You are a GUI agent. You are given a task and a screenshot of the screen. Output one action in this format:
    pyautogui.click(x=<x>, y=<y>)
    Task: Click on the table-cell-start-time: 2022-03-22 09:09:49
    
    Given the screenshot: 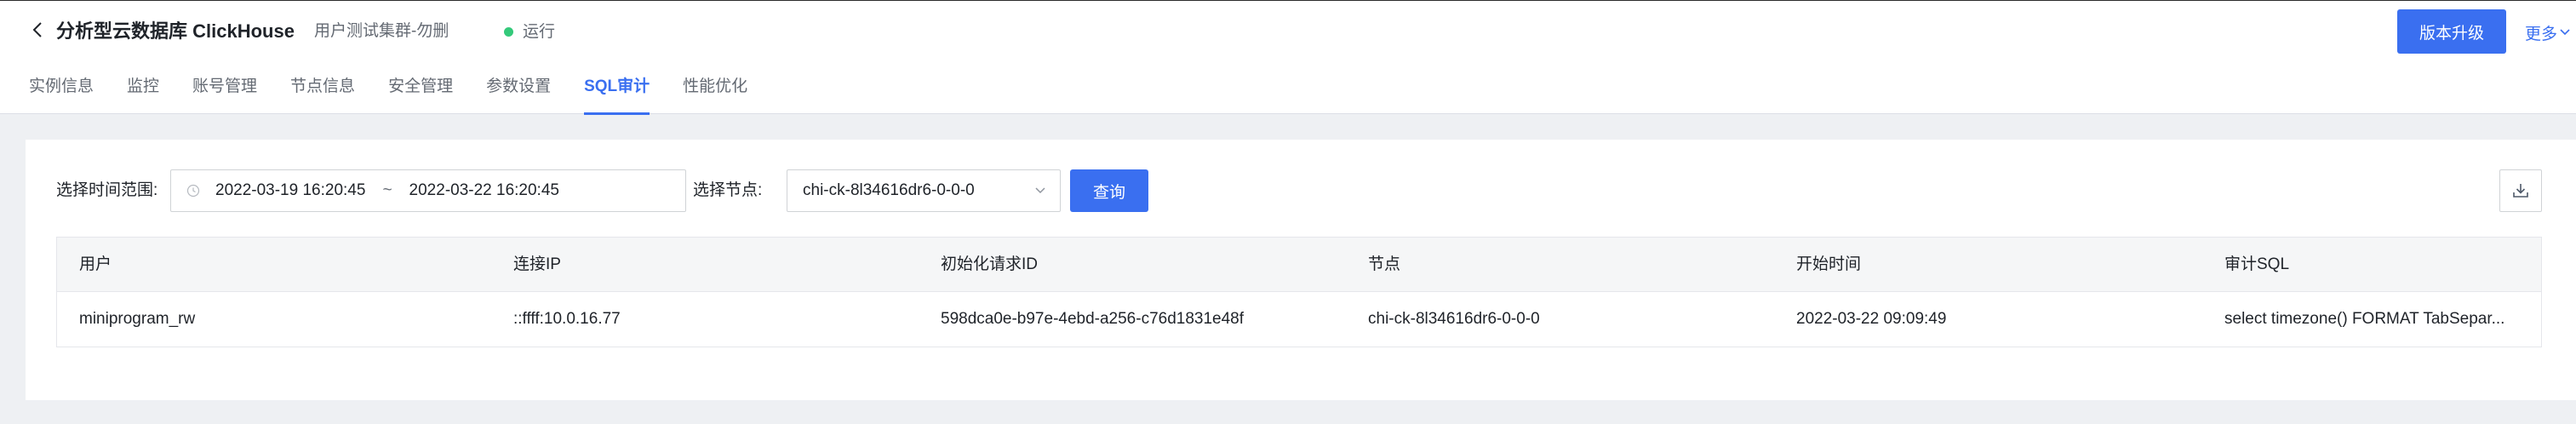 What is the action you would take?
    pyautogui.click(x=1872, y=319)
    